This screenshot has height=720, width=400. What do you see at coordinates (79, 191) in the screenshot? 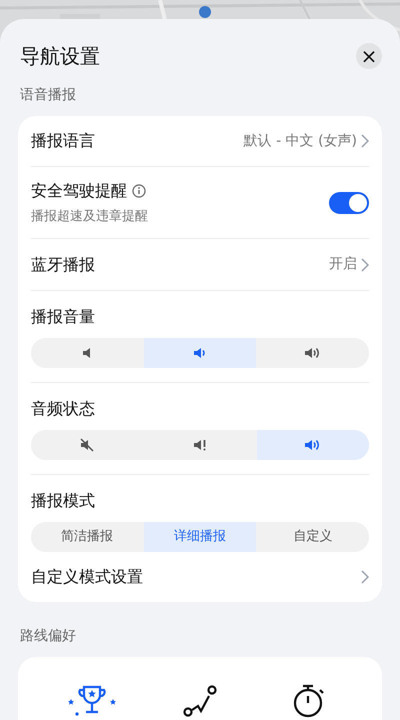
I see `setting-label: 安全驾驶提醒` at bounding box center [79, 191].